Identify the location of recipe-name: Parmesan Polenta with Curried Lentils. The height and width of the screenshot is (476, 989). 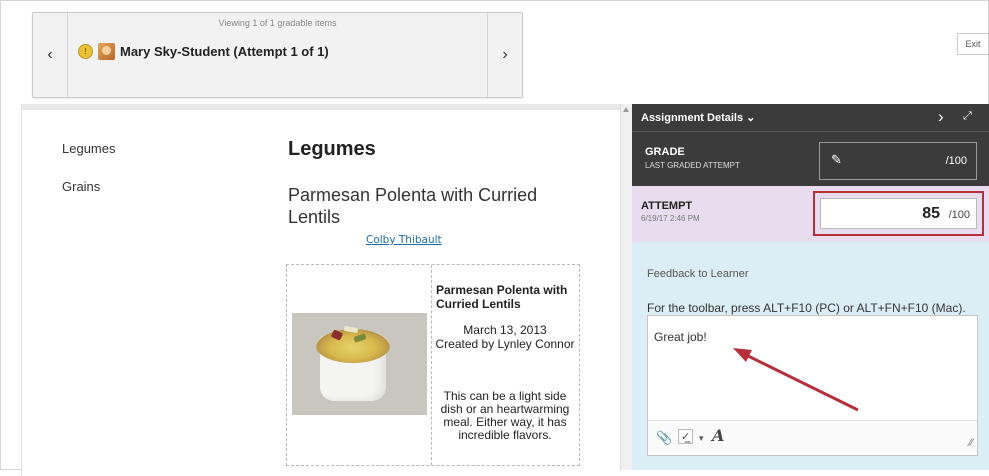
(502, 297).